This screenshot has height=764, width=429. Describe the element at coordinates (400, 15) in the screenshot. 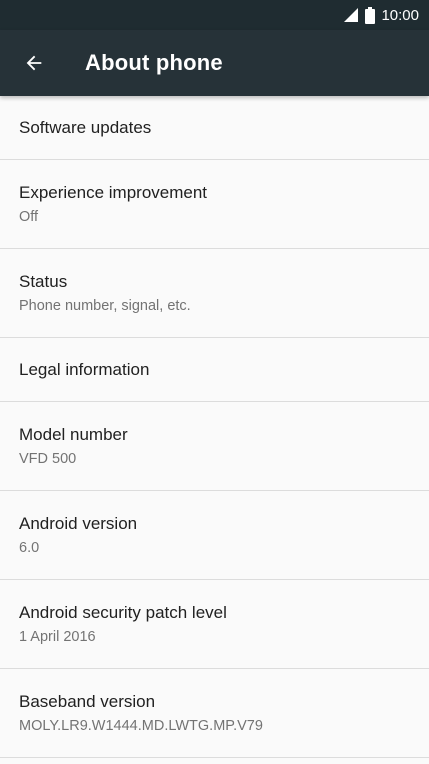

I see `status-time: 10:00` at that location.